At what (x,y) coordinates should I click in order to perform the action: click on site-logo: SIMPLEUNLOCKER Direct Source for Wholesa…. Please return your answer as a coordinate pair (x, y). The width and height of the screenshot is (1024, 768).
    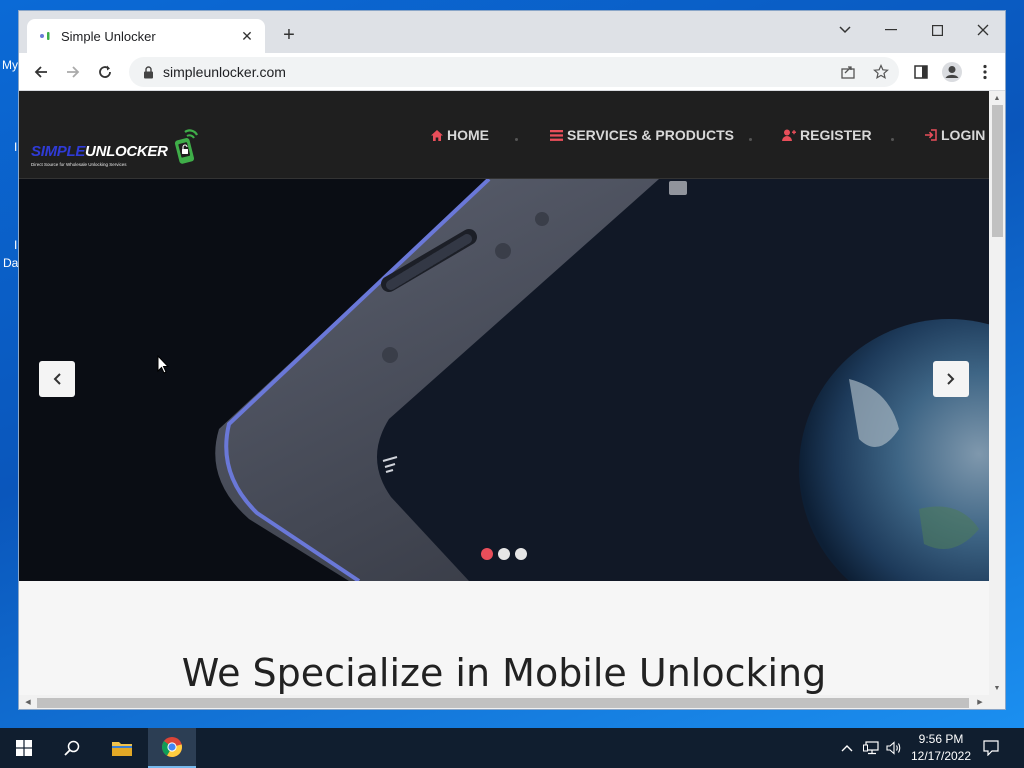
    Looking at the image, I should click on (116, 150).